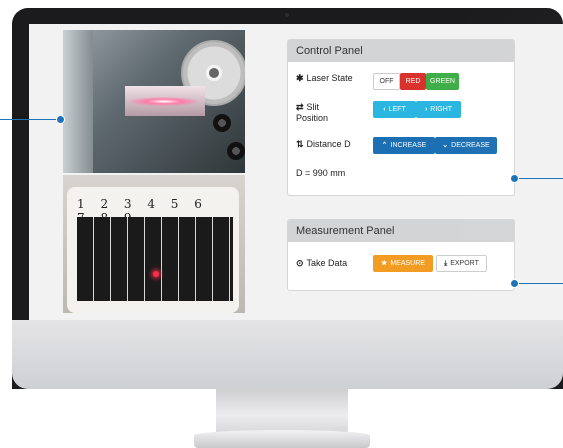  Describe the element at coordinates (539, 178) in the screenshot. I see `callout-line-control-panel` at that location.